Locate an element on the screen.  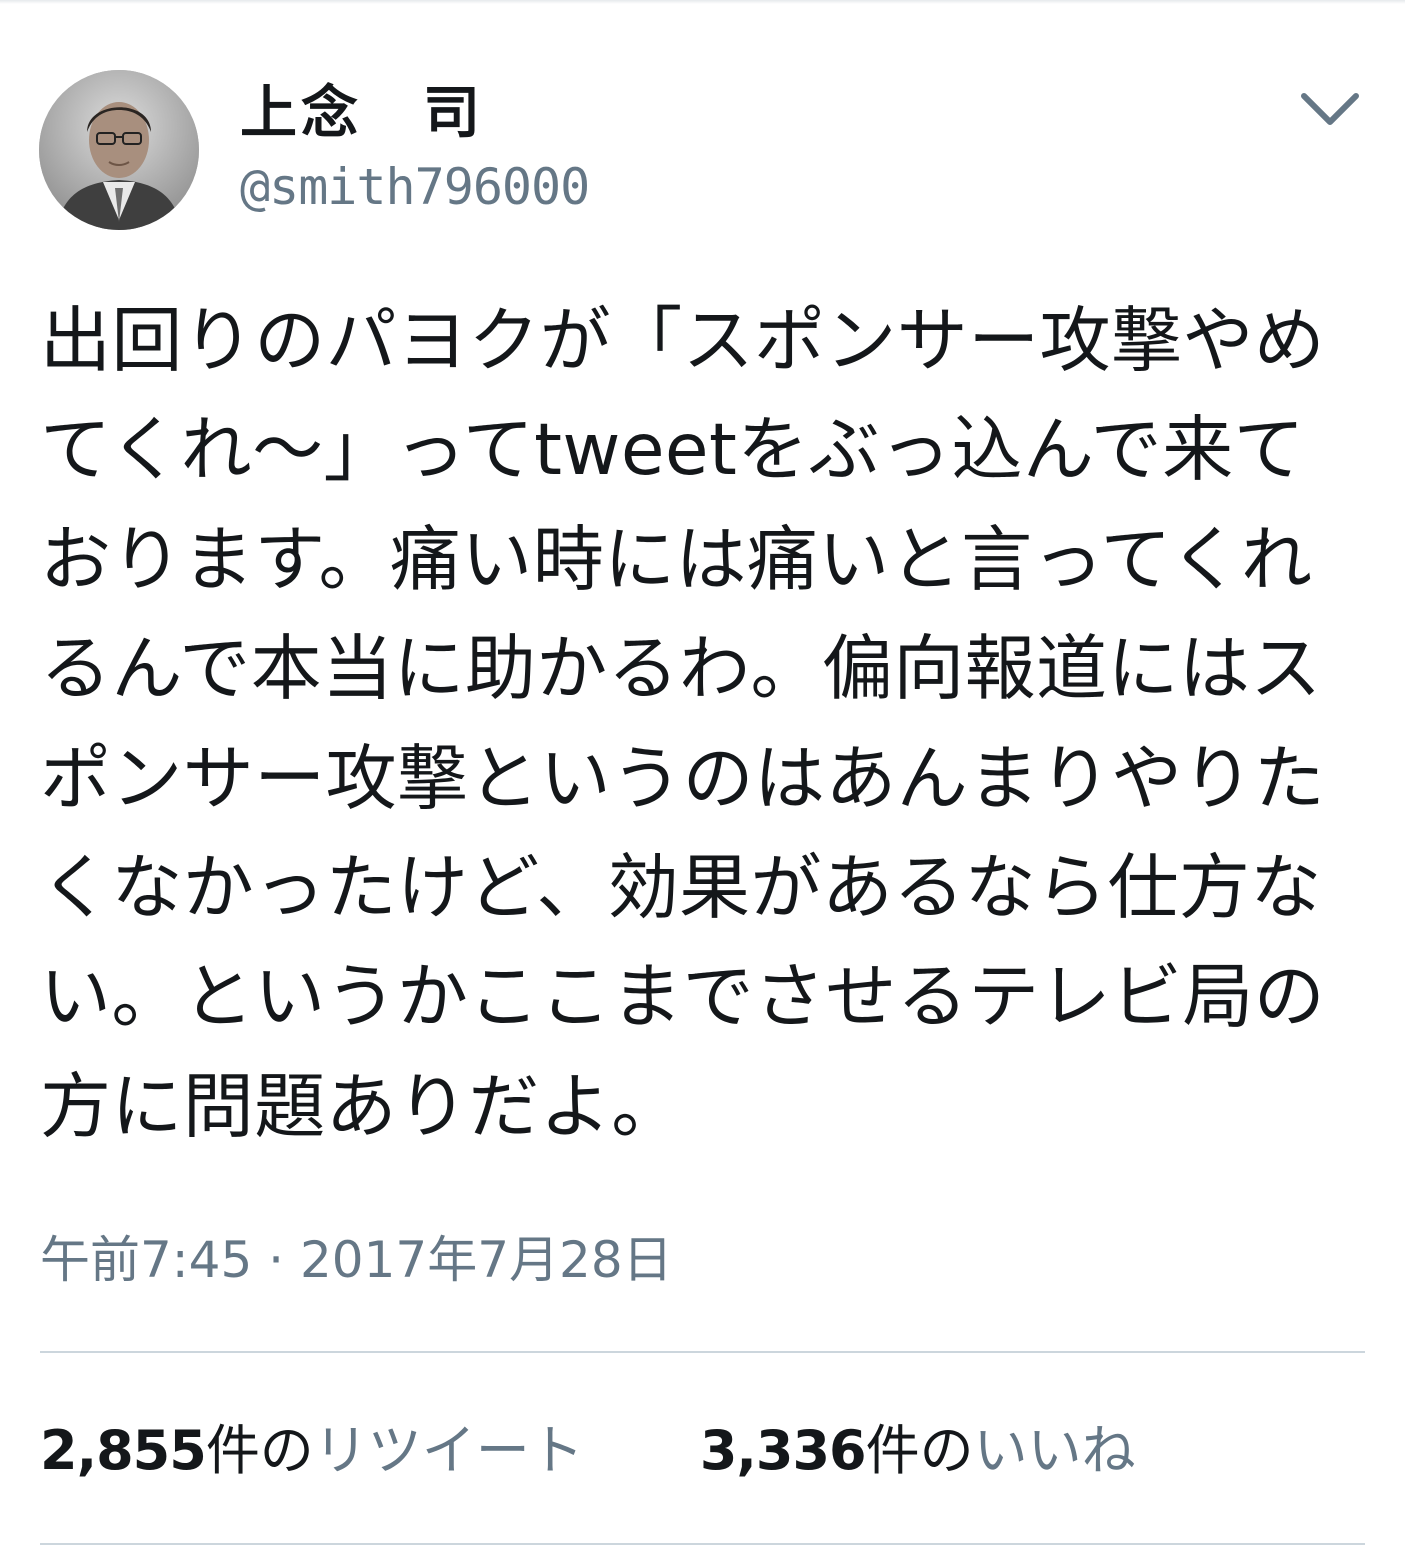
like-unit: 件の is located at coordinates (919, 1450).